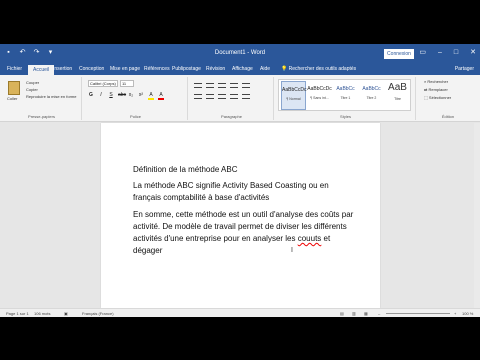  What do you see at coordinates (210, 96) in the screenshot?
I see `align-center-icon` at bounding box center [210, 96].